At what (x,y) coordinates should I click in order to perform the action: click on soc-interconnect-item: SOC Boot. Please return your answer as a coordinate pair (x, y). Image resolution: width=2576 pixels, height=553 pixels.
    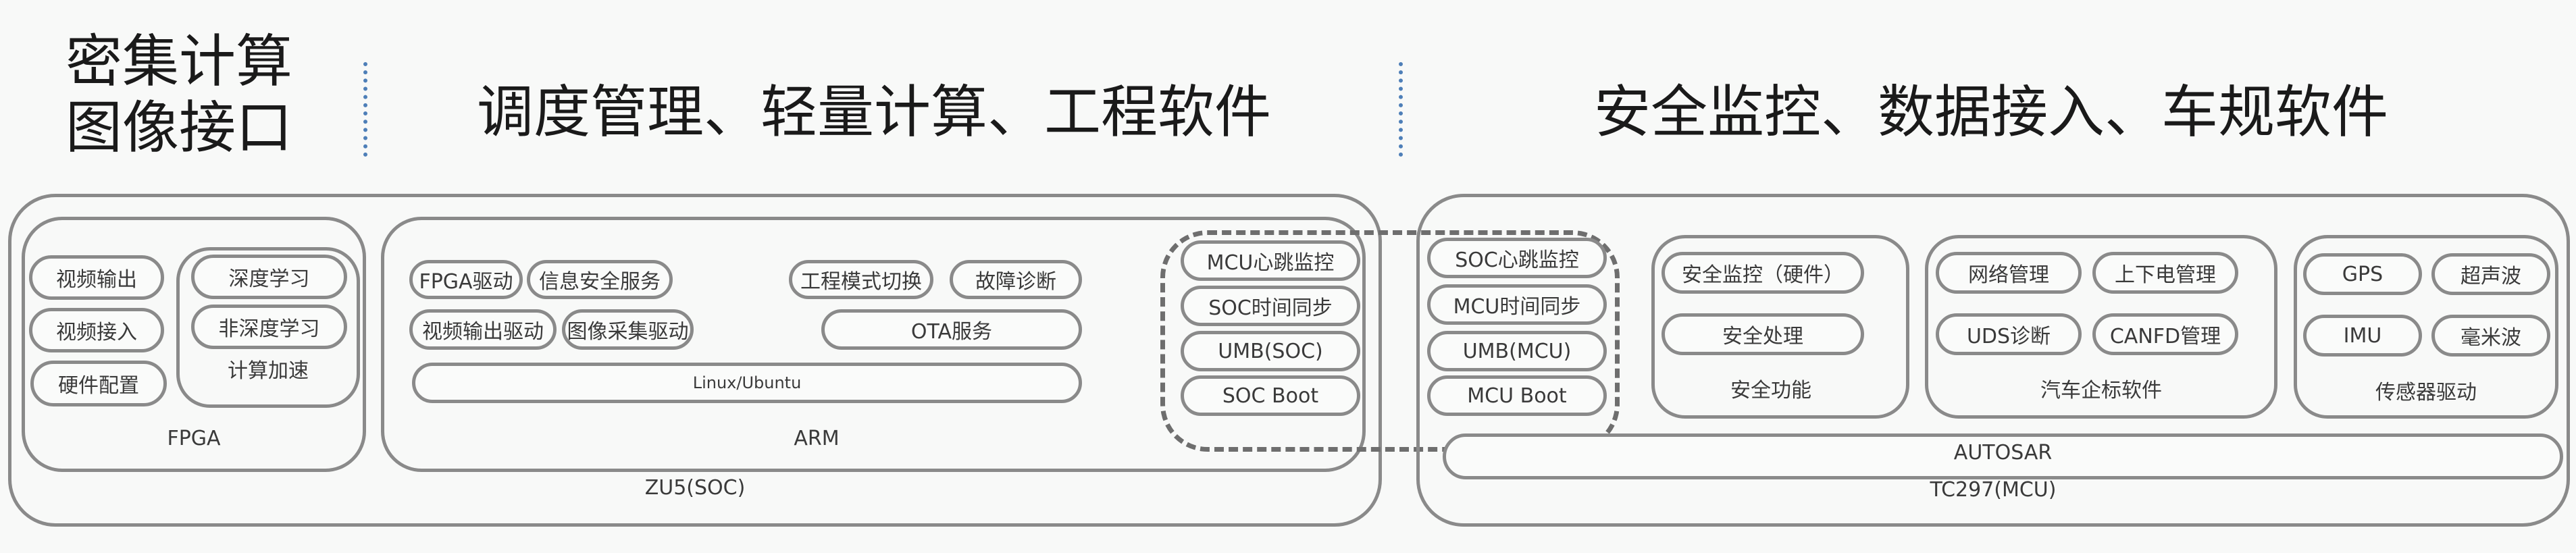
    Looking at the image, I should click on (1270, 395).